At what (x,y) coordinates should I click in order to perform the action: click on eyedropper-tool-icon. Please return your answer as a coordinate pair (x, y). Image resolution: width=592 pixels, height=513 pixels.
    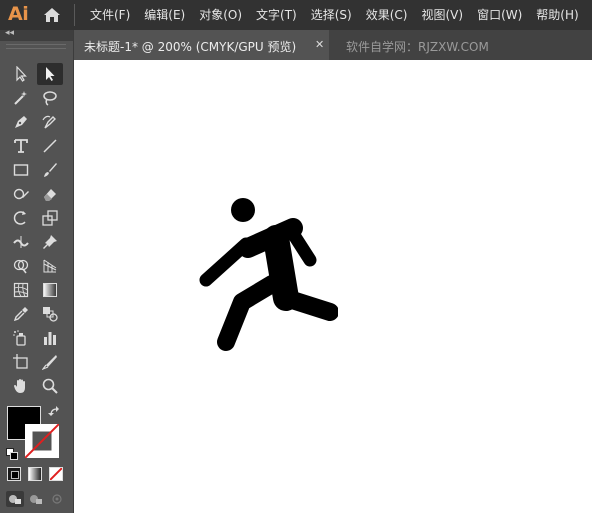
    Looking at the image, I should click on (21, 314).